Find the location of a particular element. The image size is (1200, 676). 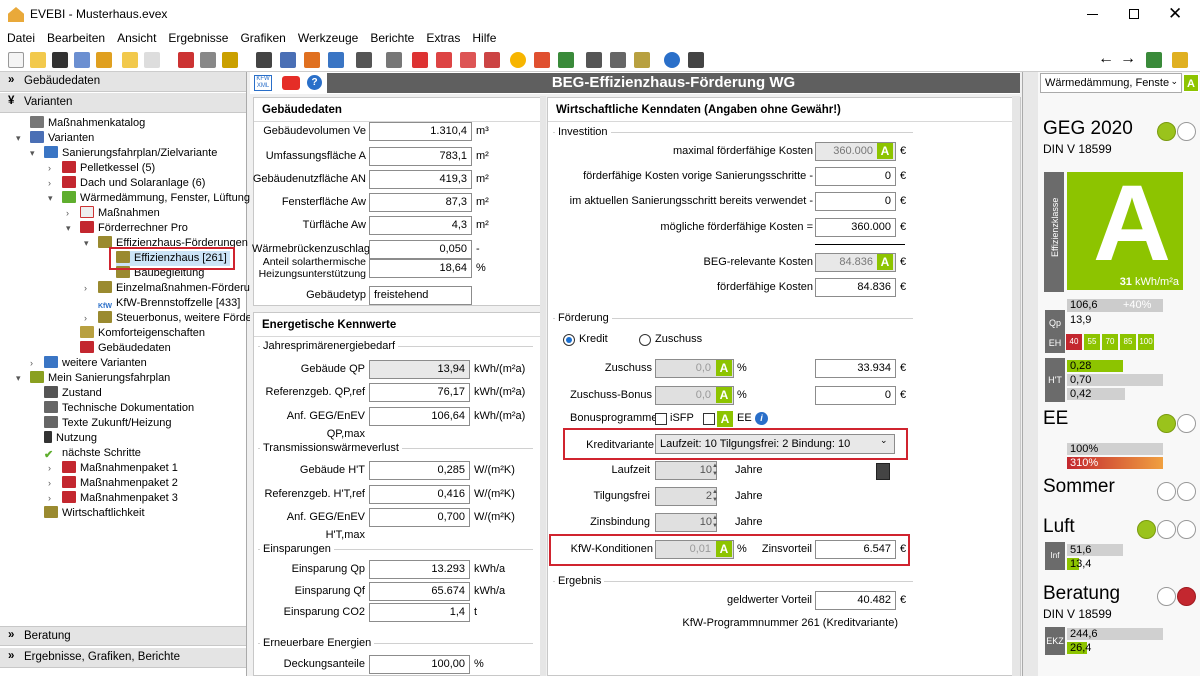

value-field: 0,700 is located at coordinates (419, 517).